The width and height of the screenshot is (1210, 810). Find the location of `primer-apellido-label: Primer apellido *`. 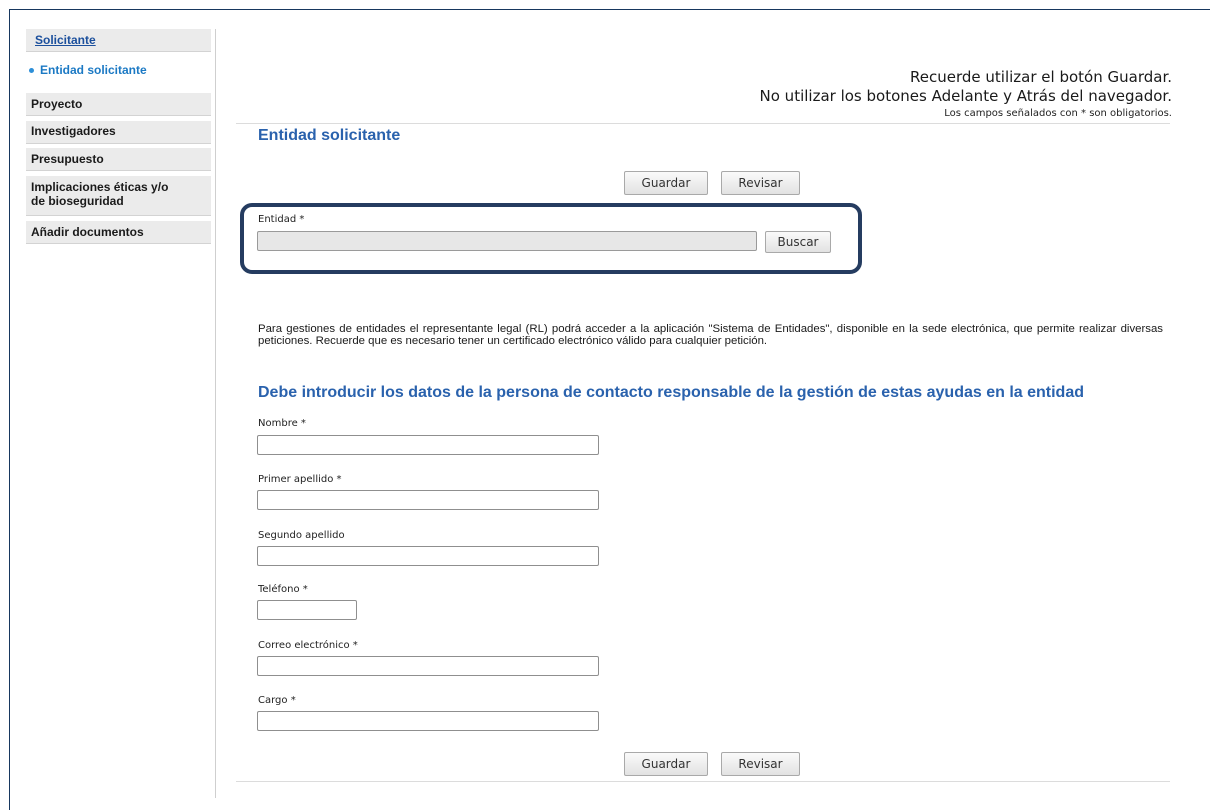

primer-apellido-label: Primer apellido * is located at coordinates (300, 479).